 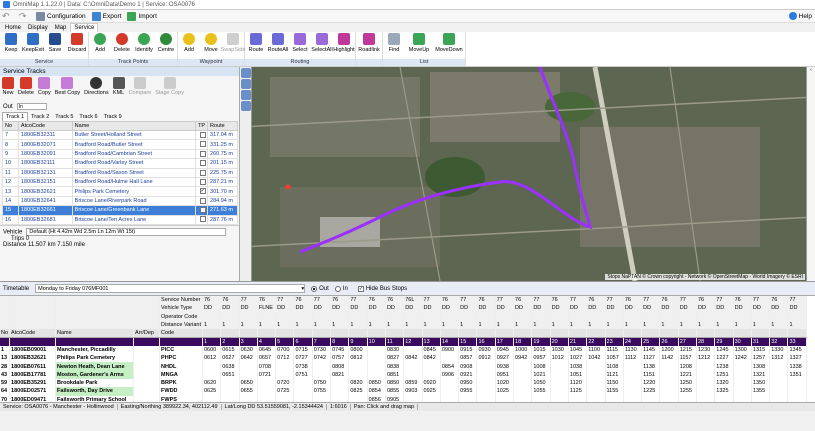 I want to click on time-cell: 0600, so click(x=212, y=350).